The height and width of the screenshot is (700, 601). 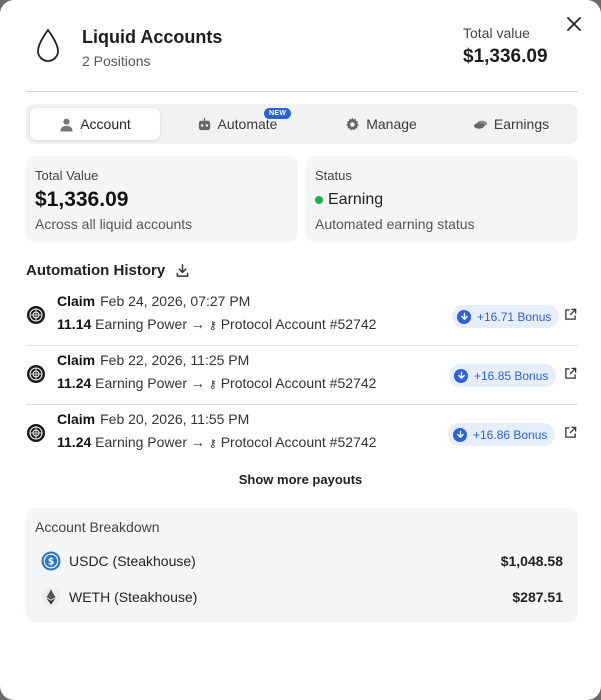 What do you see at coordinates (132, 561) in the screenshot?
I see `asset-name: USDC (Steakhouse)` at bounding box center [132, 561].